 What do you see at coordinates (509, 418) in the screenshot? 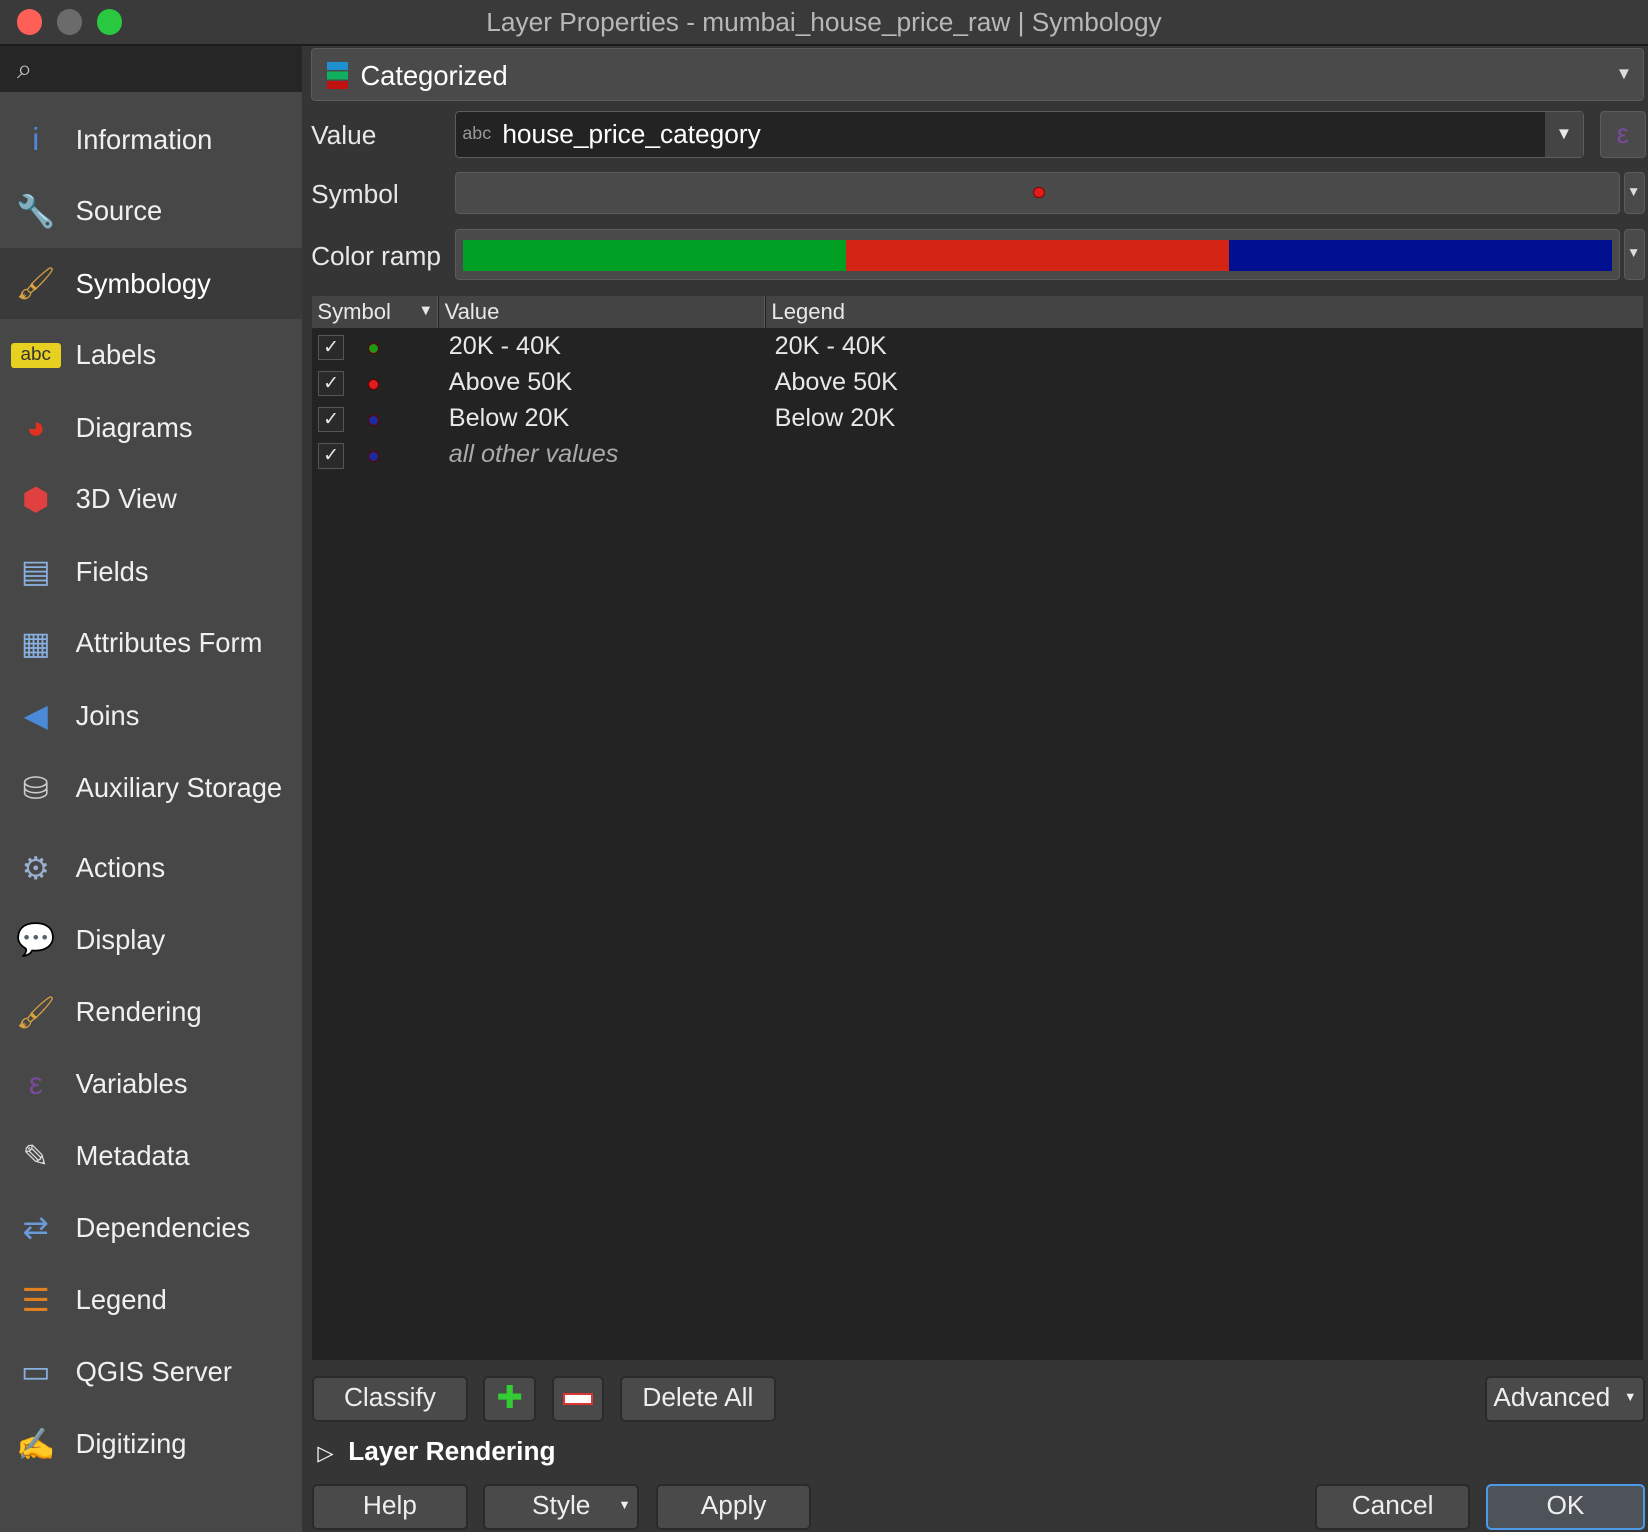
I see `category-value: Below 20K` at bounding box center [509, 418].